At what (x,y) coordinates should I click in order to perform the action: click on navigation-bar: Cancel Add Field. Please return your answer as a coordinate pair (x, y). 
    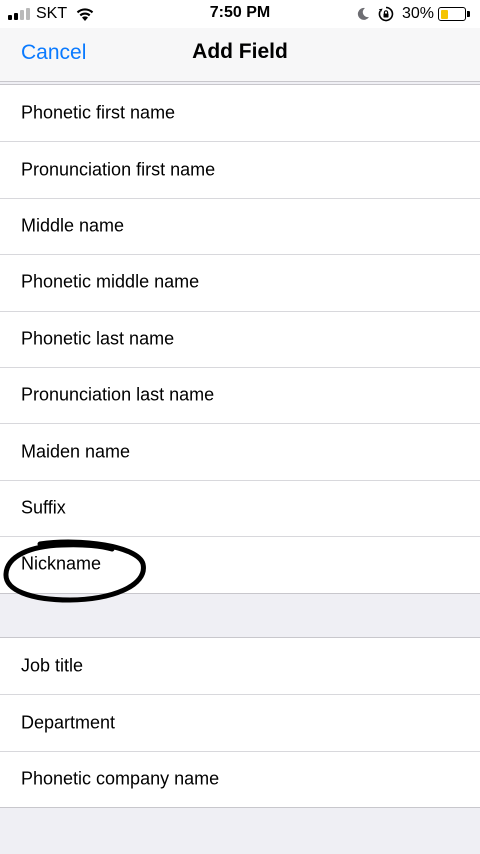
    Looking at the image, I should click on (240, 55).